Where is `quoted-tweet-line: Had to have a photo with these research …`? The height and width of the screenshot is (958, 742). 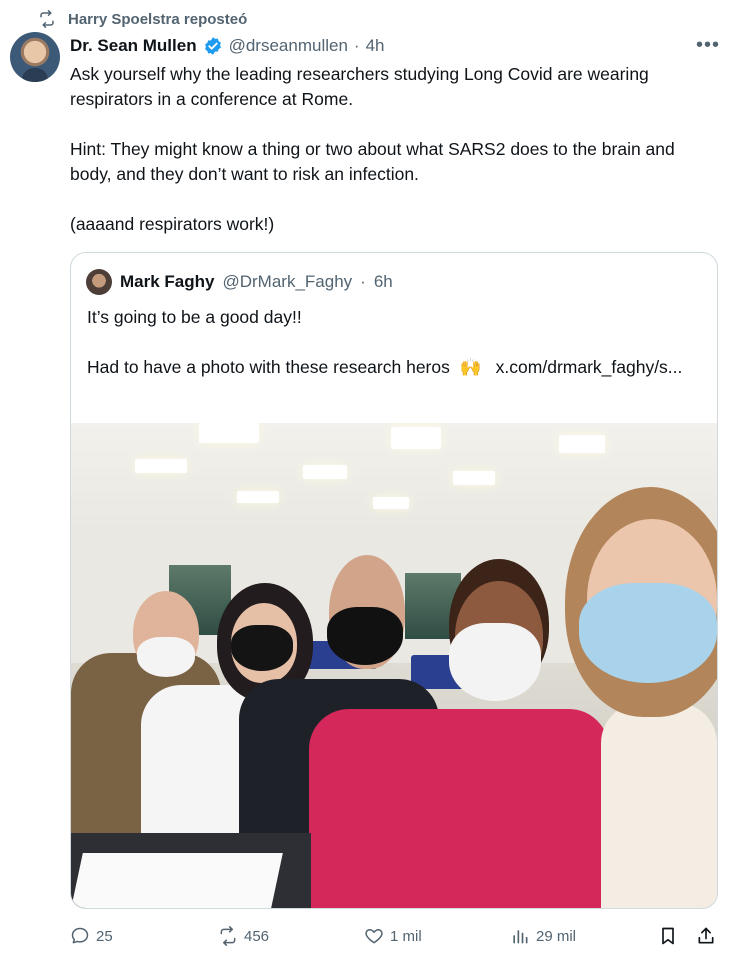 quoted-tweet-line: Had to have a photo with these research … is located at coordinates (397, 367).